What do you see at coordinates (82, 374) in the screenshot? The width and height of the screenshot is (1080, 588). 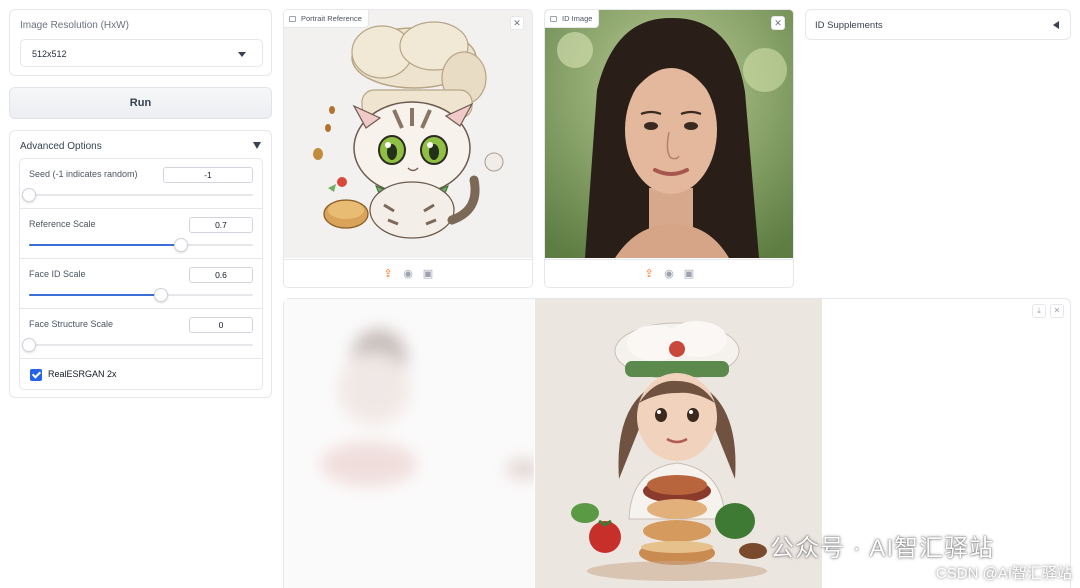 I see `realesrgan-label: RealESRGAN 2x` at bounding box center [82, 374].